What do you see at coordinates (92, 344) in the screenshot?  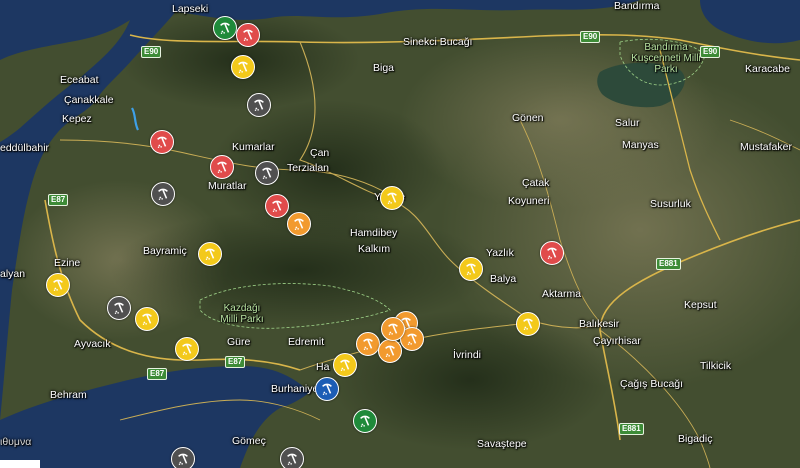 I see `place-label: Ayvacık` at bounding box center [92, 344].